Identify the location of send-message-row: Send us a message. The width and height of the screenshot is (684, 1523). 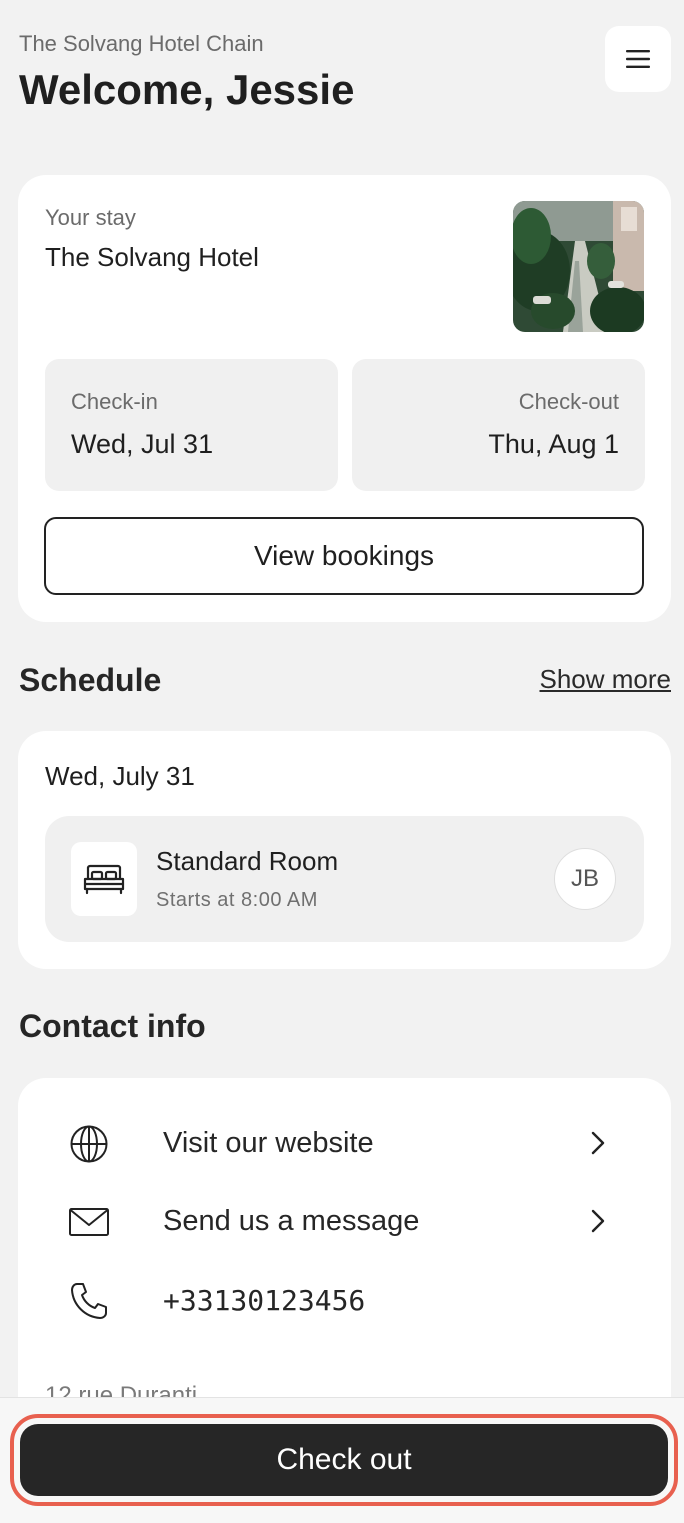
(344, 1221).